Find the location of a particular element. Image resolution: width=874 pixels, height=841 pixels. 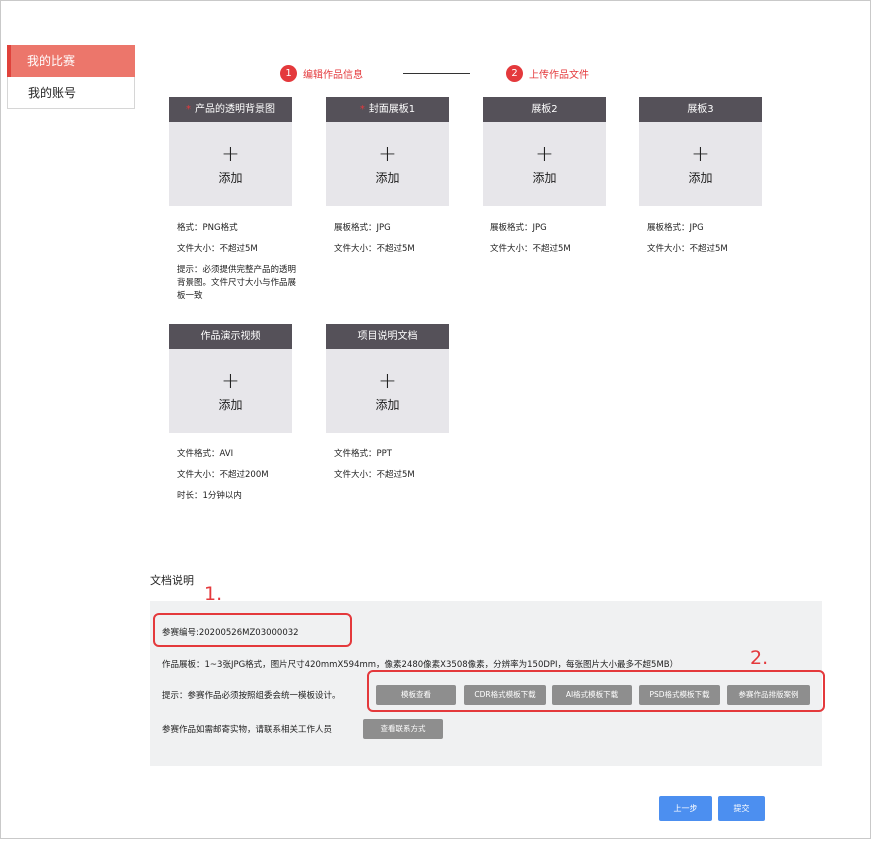

info-line: 时长：1分钟以内 is located at coordinates (209, 496).